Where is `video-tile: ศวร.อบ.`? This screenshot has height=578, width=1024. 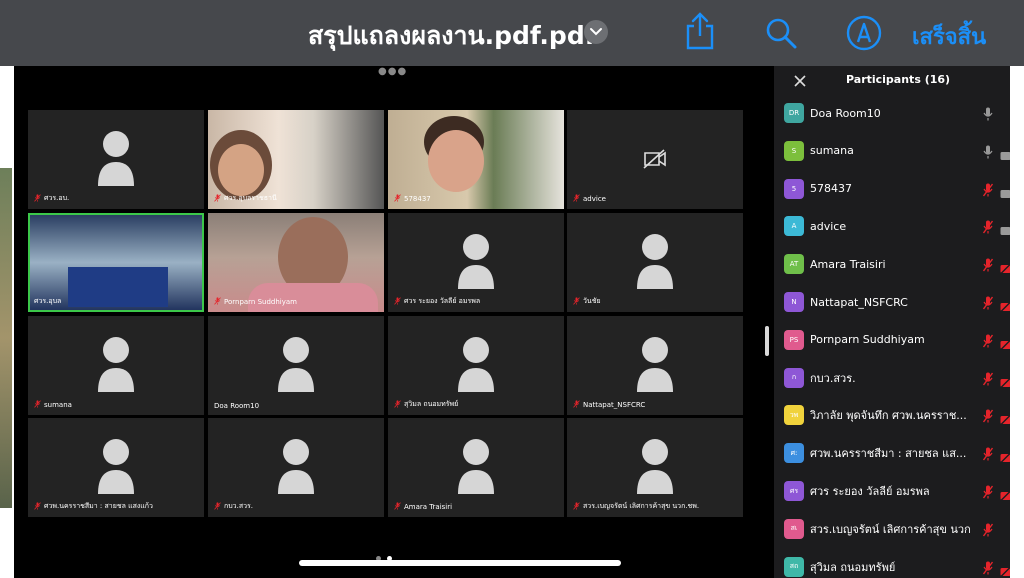
video-tile: ศวร.อบ. is located at coordinates (116, 159).